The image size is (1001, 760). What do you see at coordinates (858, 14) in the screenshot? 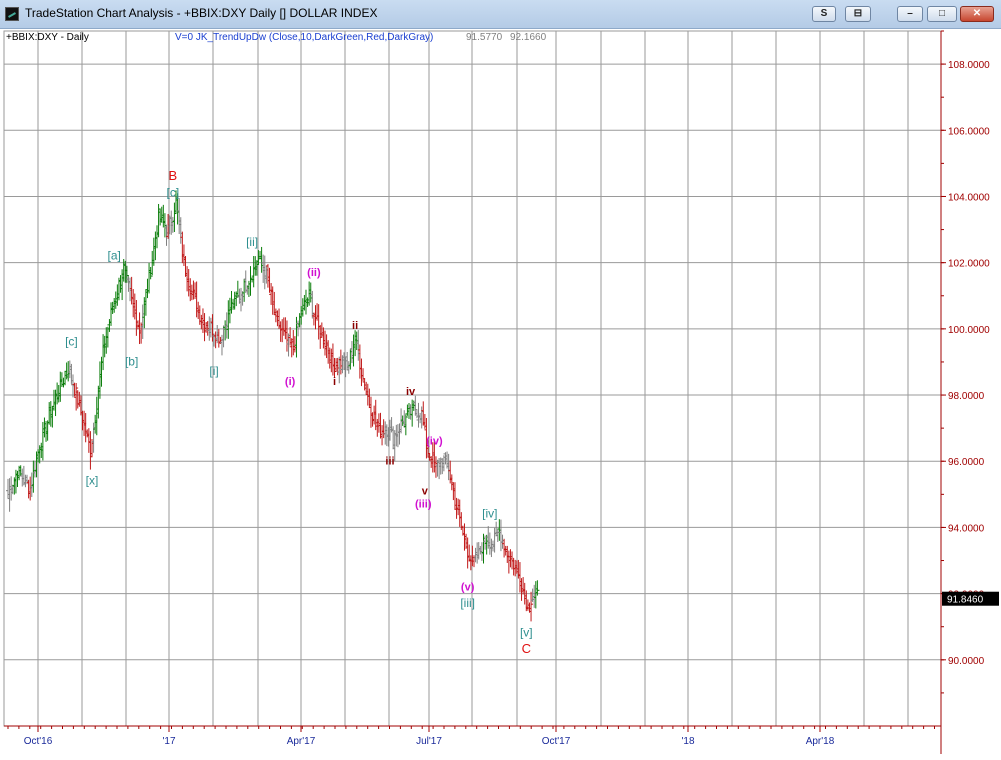
I see `chart-link-button: ⊟` at bounding box center [858, 14].